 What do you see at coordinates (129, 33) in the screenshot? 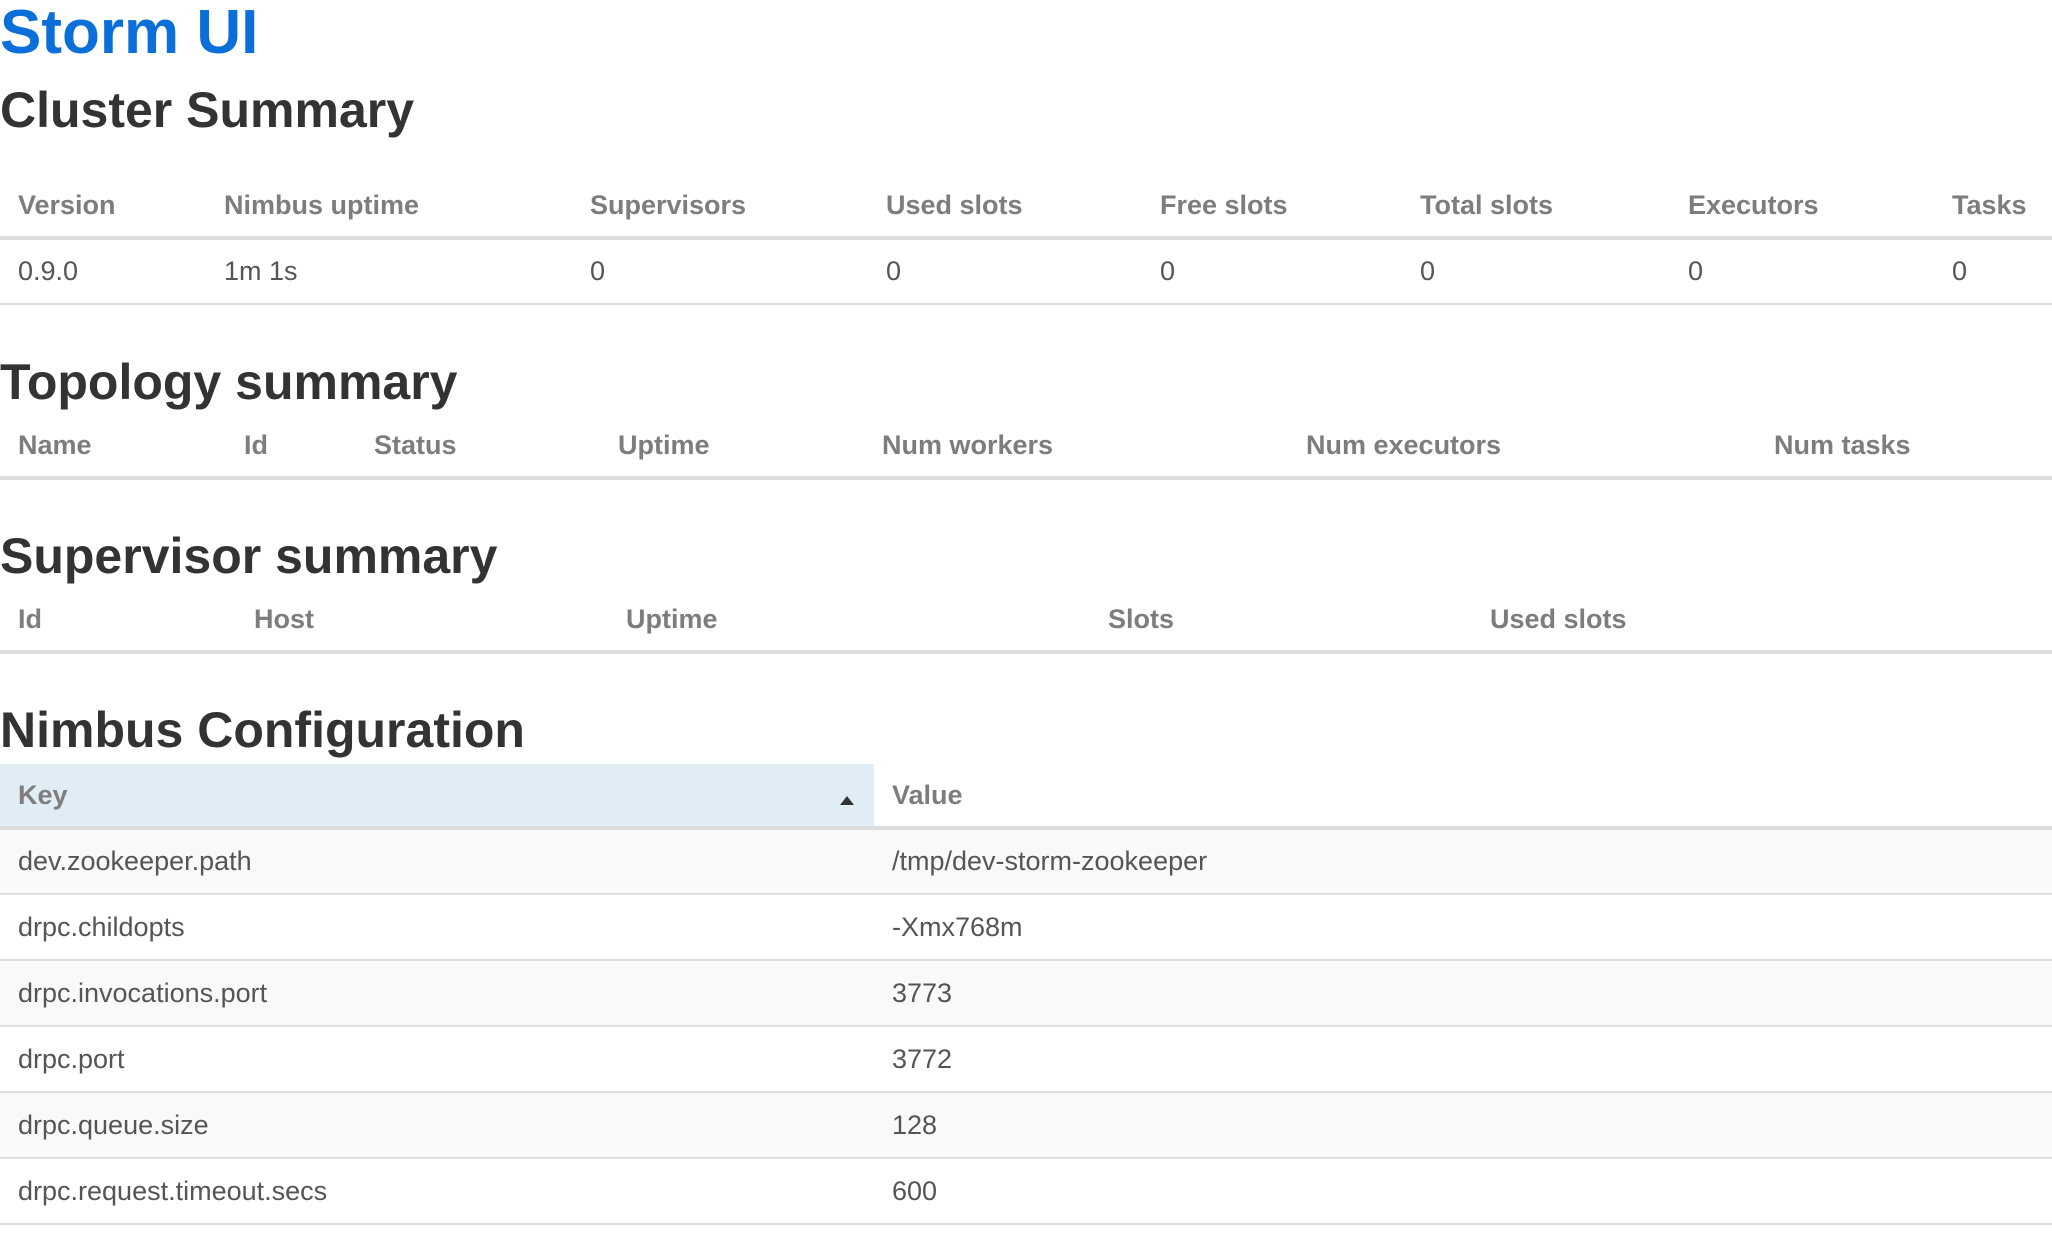
I see `app-title-link: Storm UI` at bounding box center [129, 33].